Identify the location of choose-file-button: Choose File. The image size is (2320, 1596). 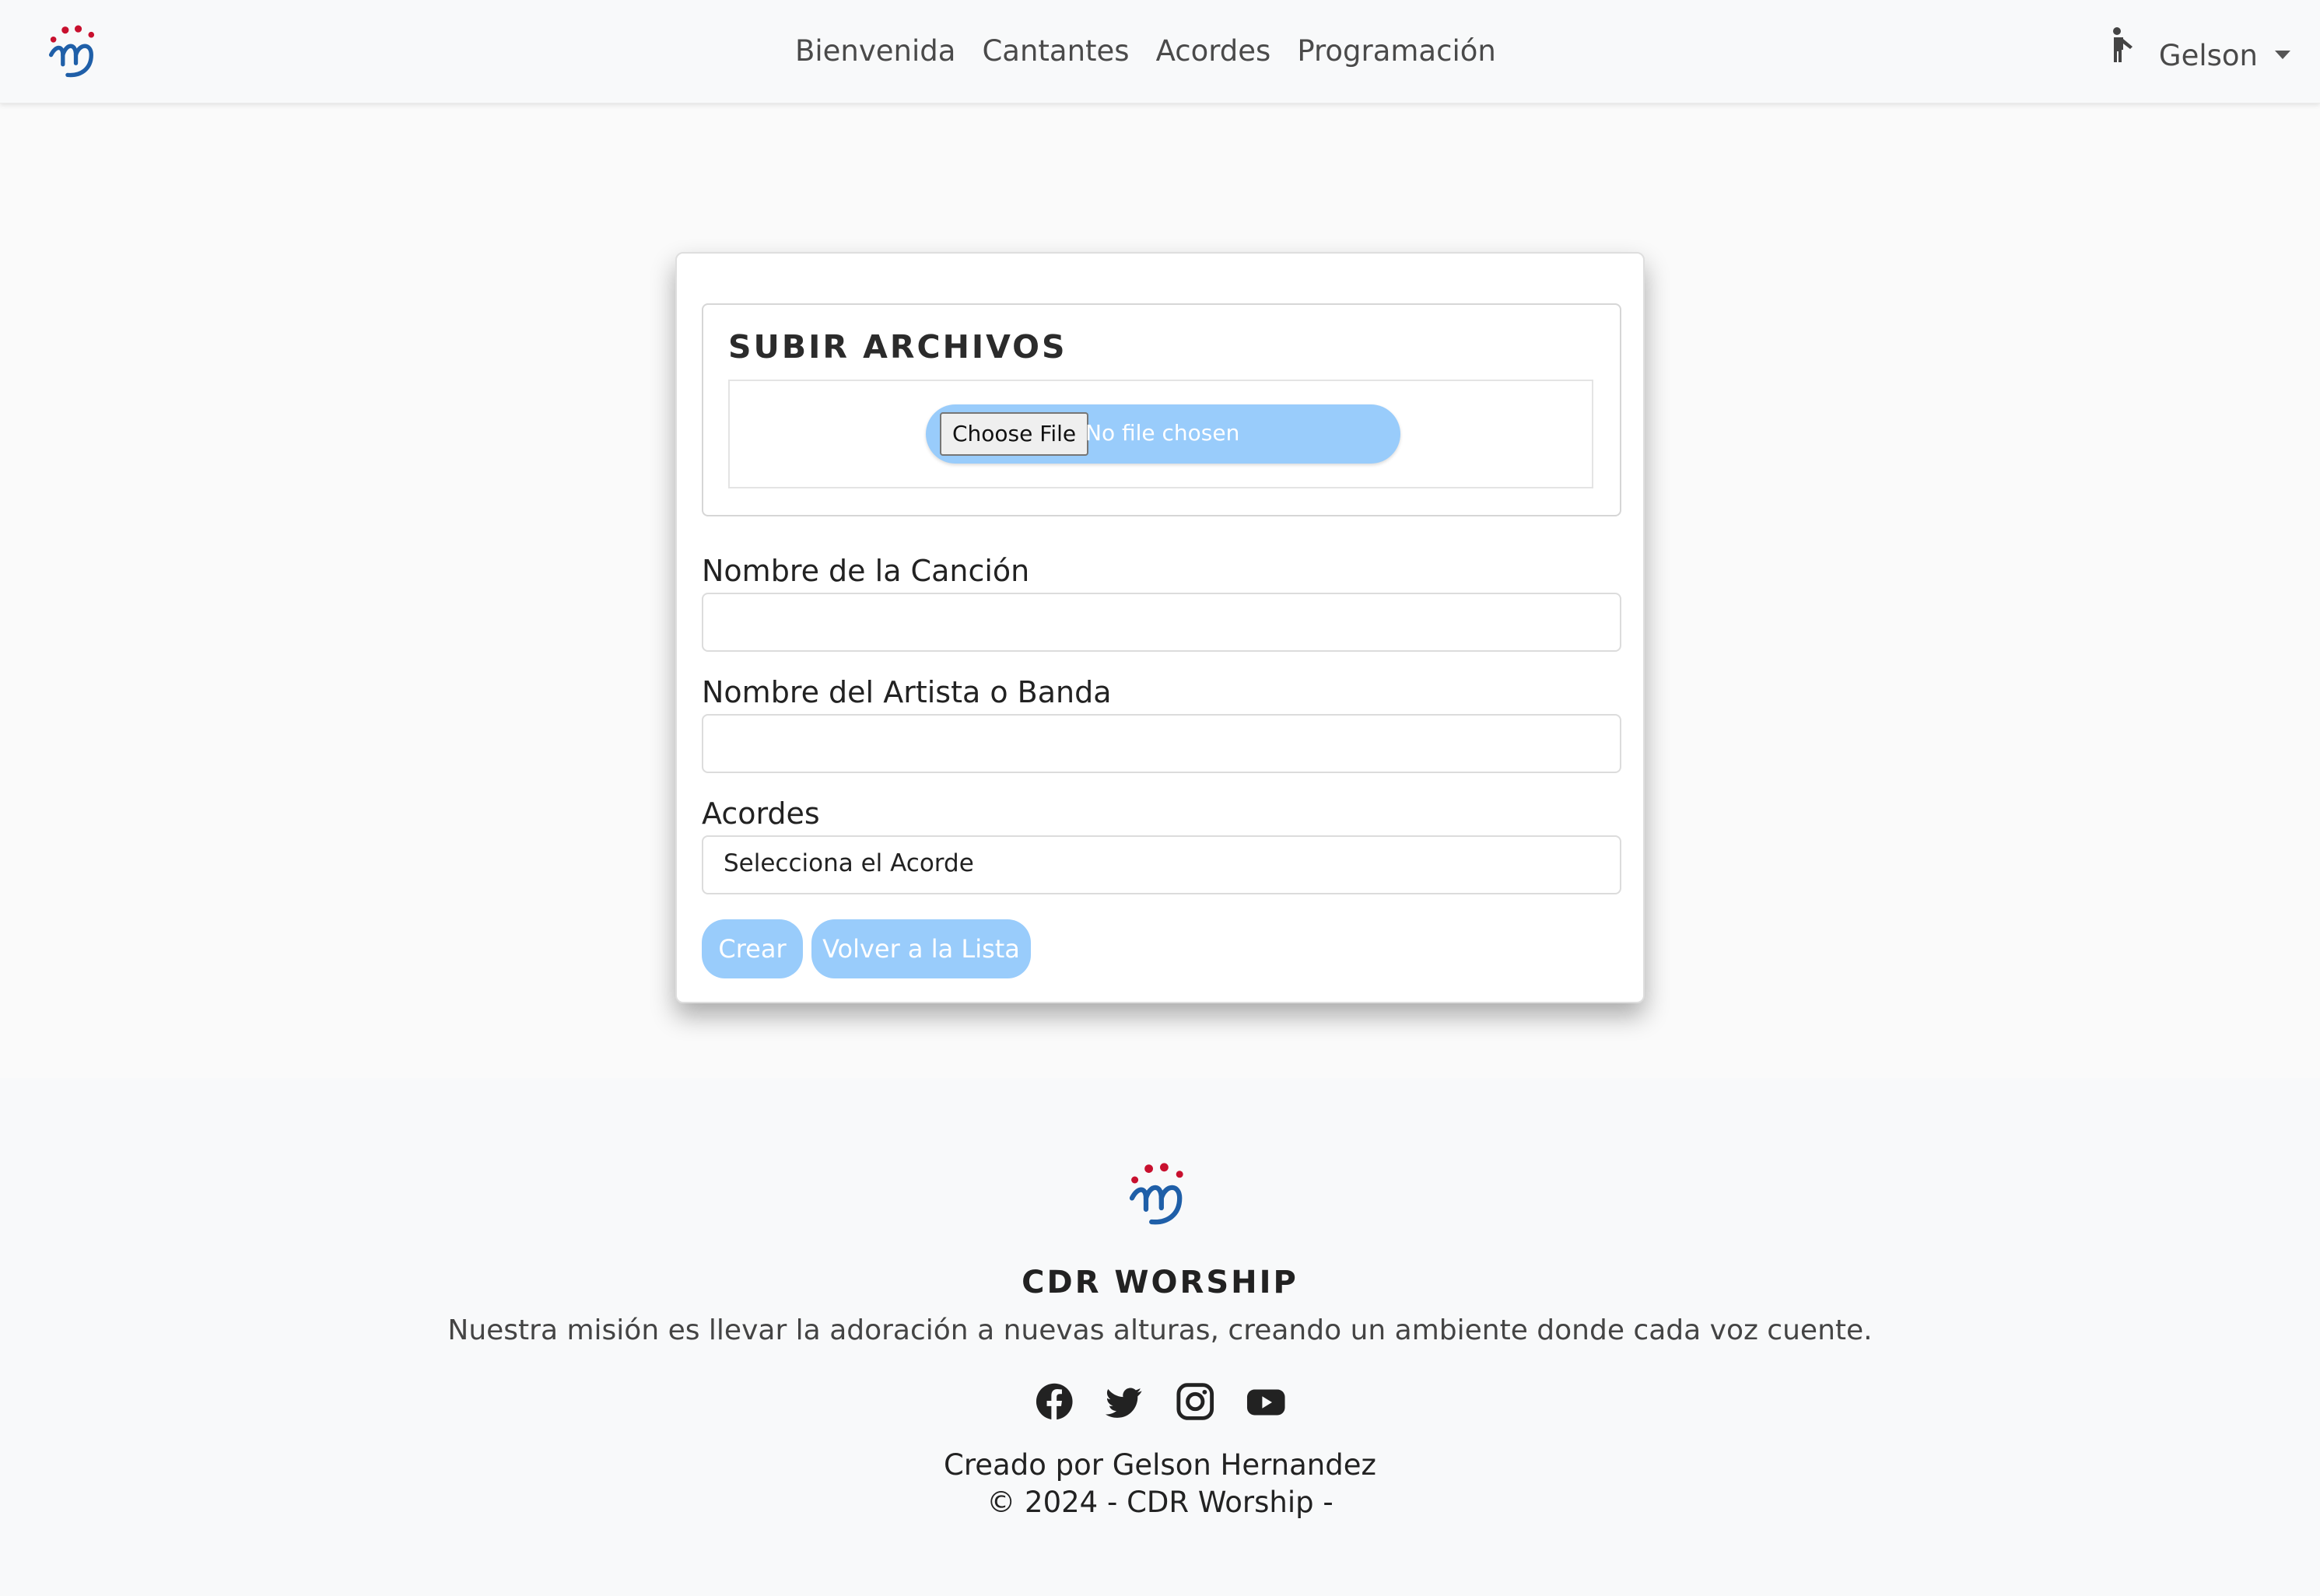
(1014, 434).